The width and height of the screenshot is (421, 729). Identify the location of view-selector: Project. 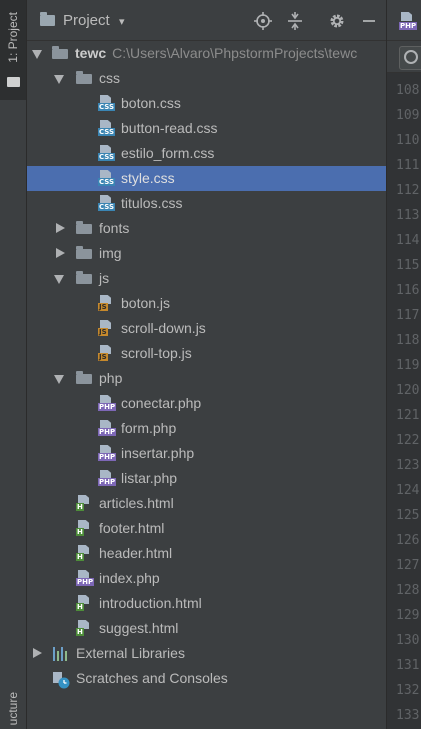
(86, 20).